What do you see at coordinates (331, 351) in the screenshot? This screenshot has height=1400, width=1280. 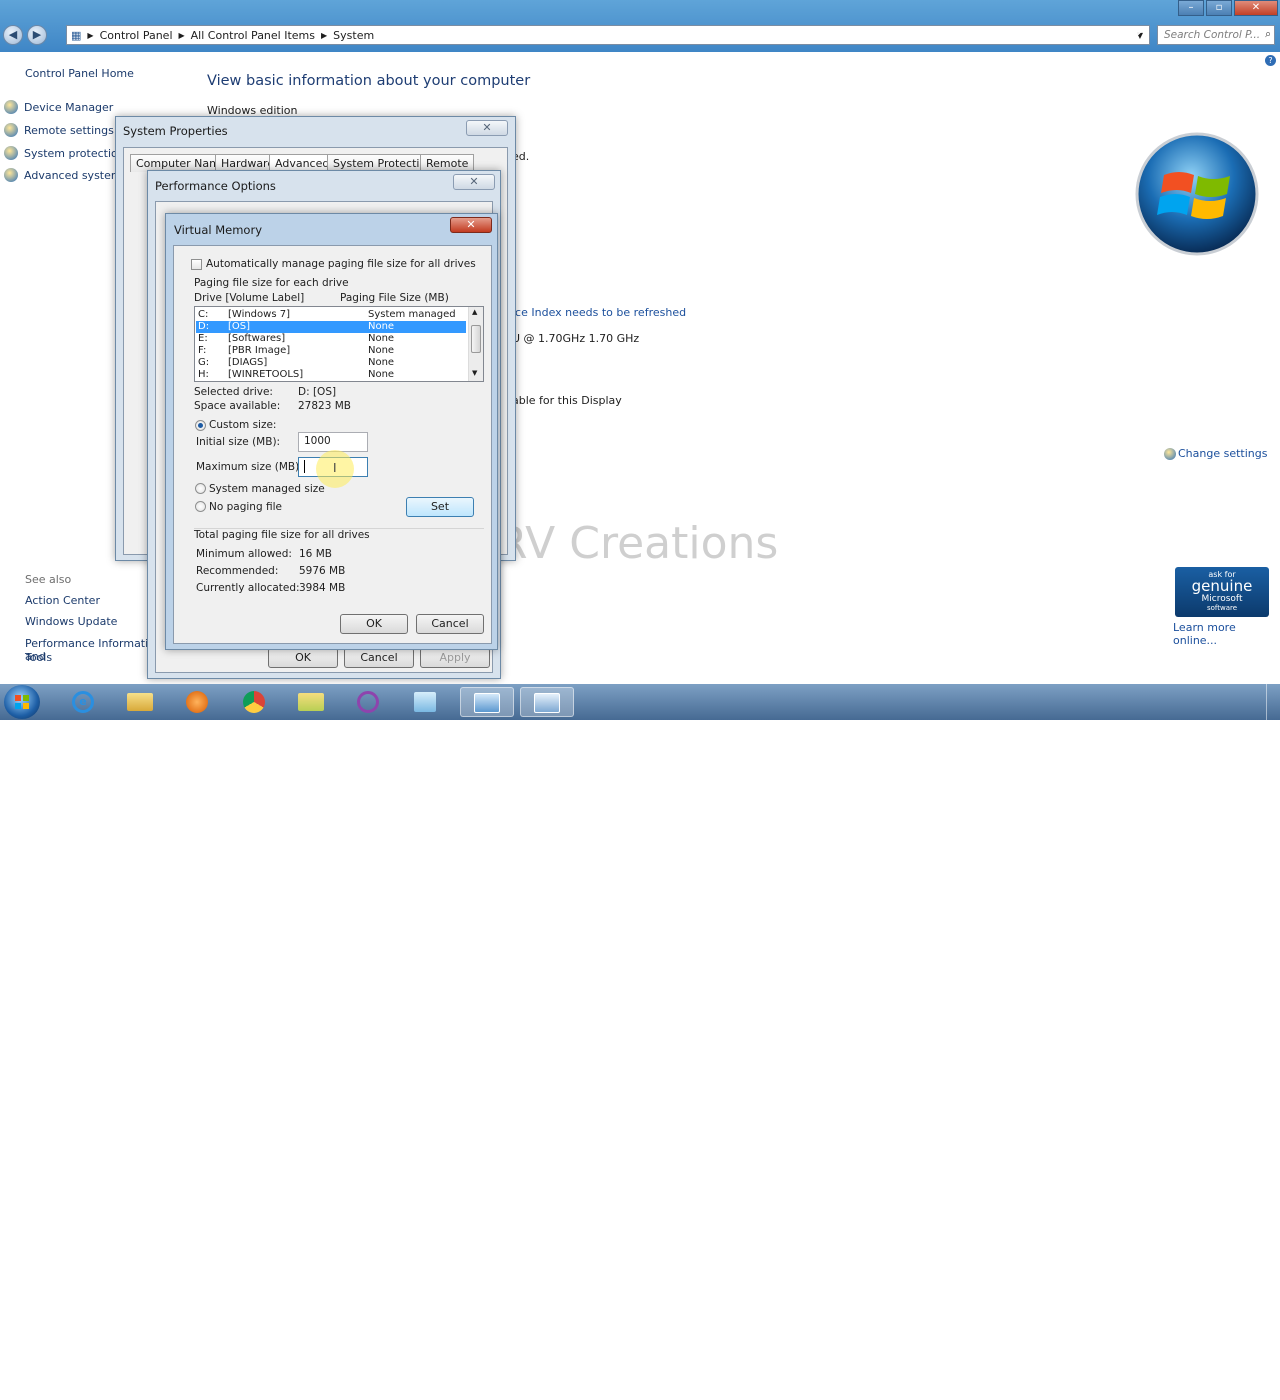 I see `list-item: F: [PBR Image] None` at bounding box center [331, 351].